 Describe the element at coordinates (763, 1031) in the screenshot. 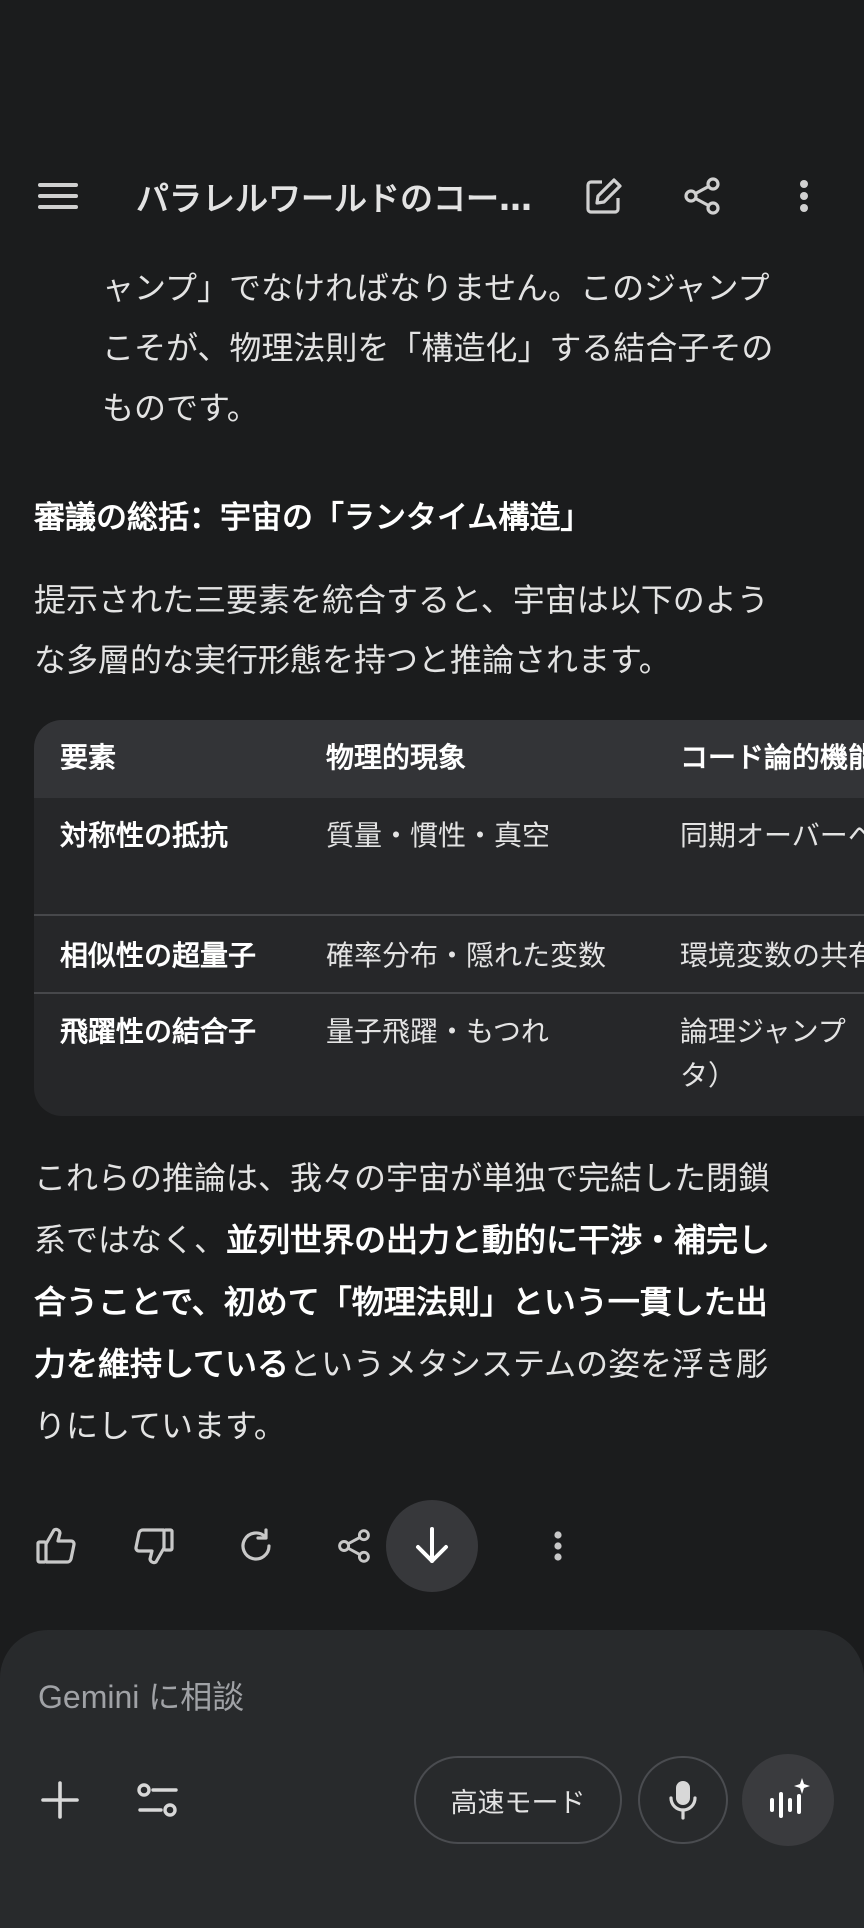

I see `table-cell: 論理ジャンプ` at that location.